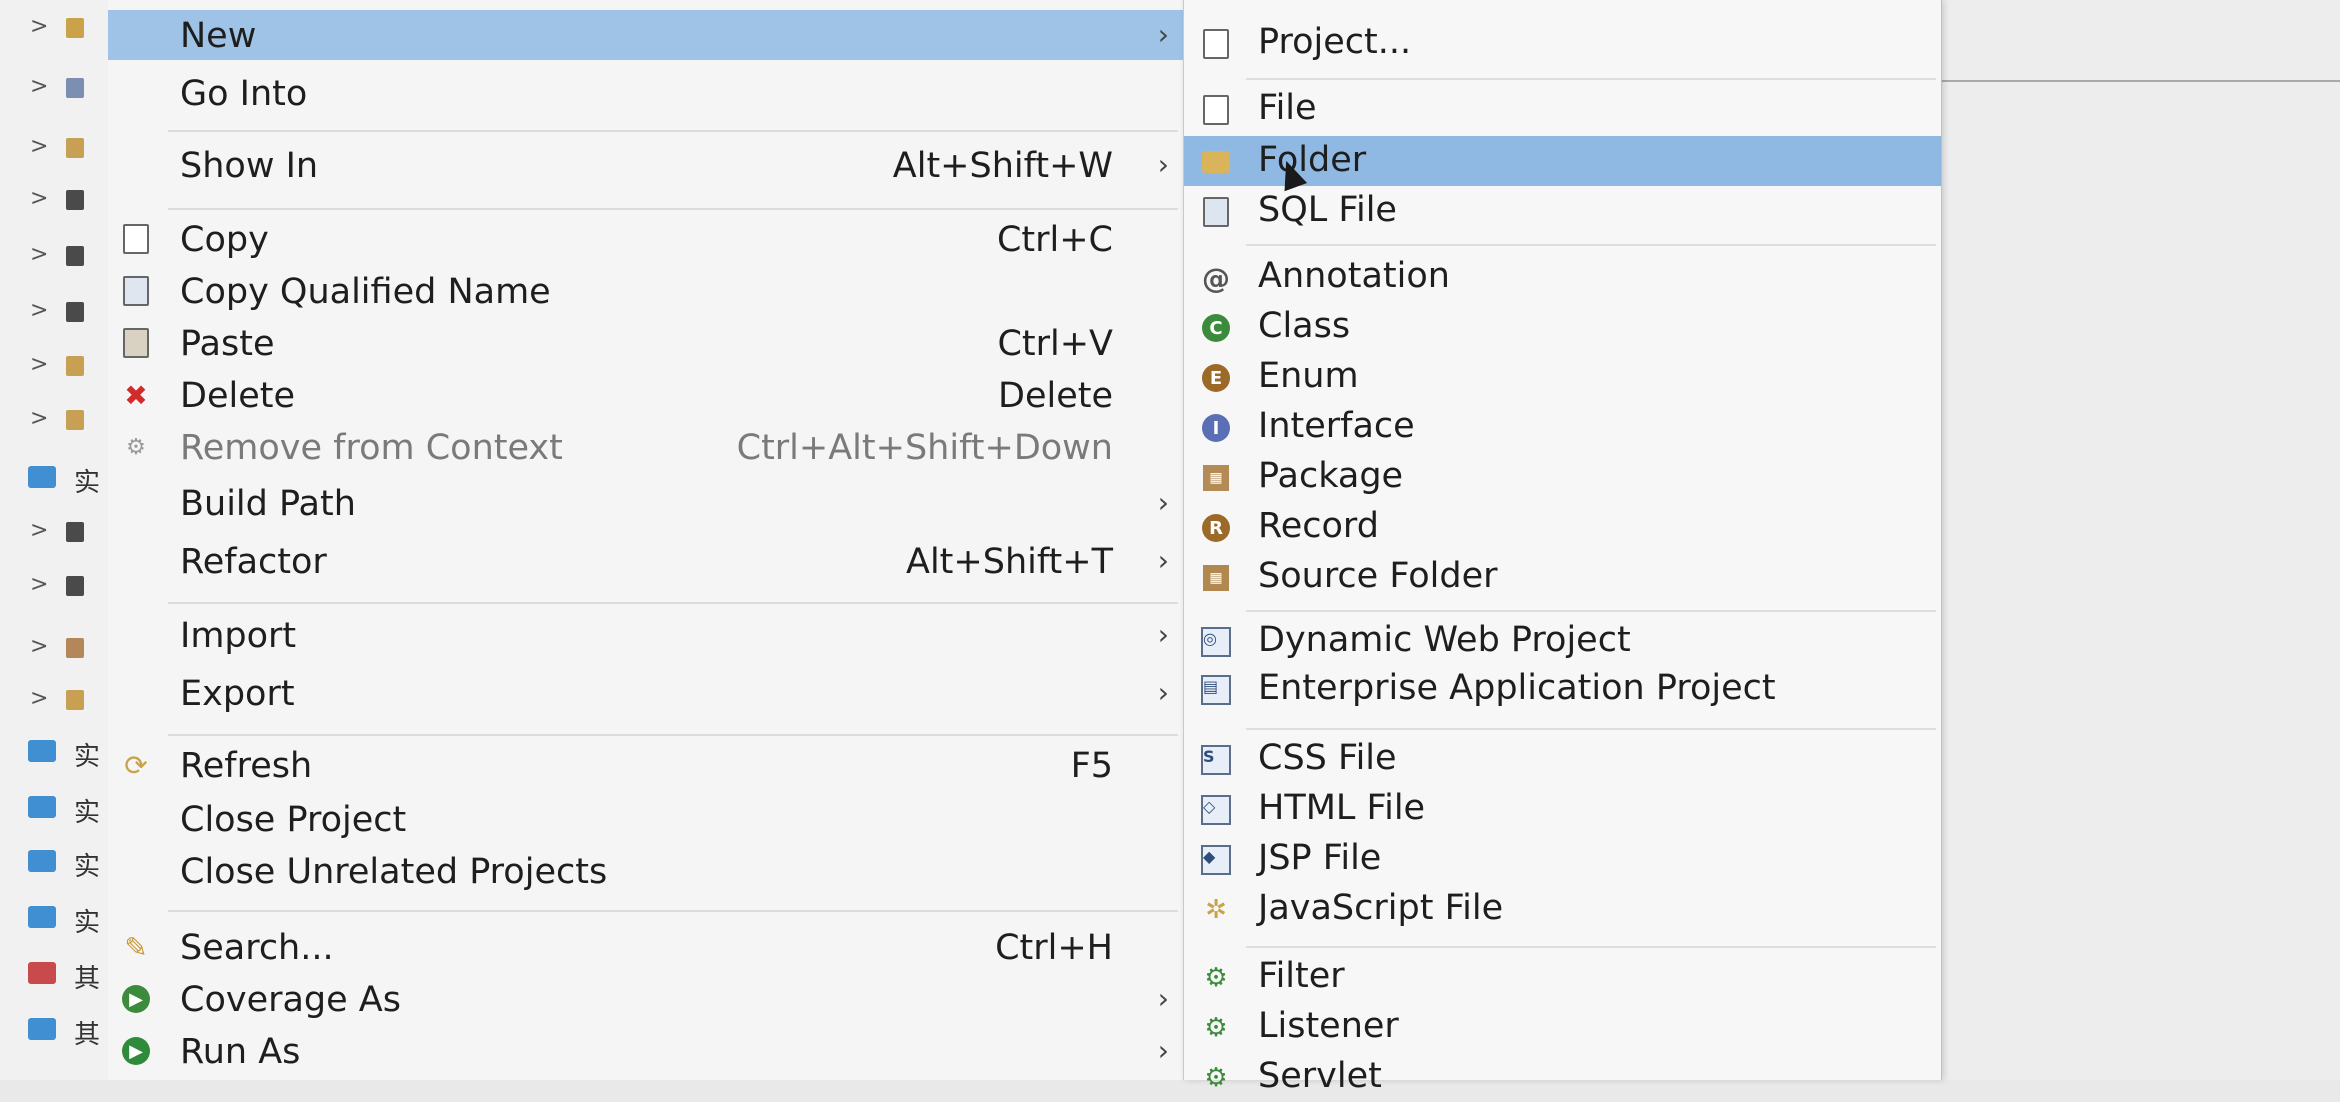  Describe the element at coordinates (1562, 809) in the screenshot. I see `submenu-item-html-file: ◇ HTML File` at that location.